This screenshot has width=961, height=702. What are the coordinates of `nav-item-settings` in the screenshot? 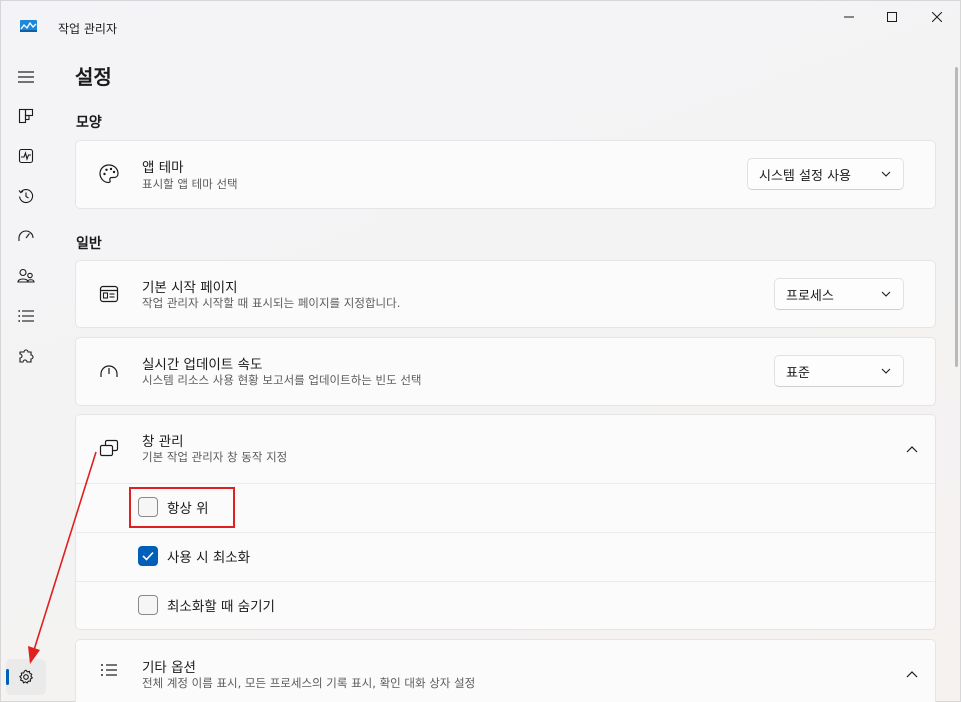 It's located at (26, 677).